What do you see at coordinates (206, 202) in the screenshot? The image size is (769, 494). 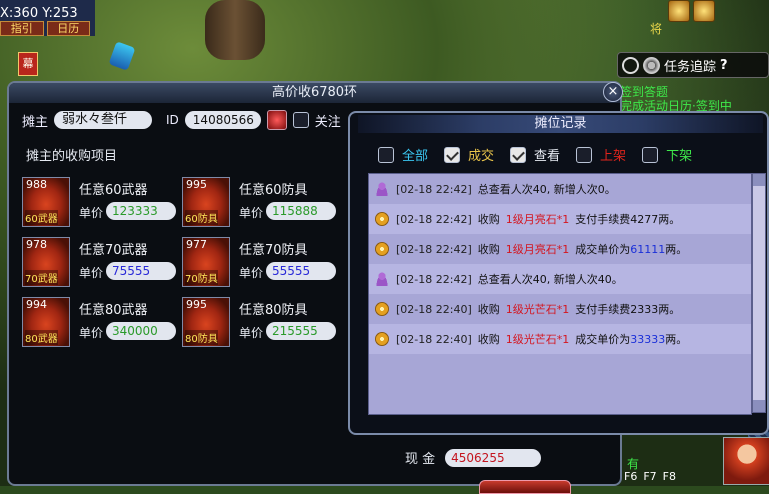 I see `equipment-bag-icon: 995 60防具` at bounding box center [206, 202].